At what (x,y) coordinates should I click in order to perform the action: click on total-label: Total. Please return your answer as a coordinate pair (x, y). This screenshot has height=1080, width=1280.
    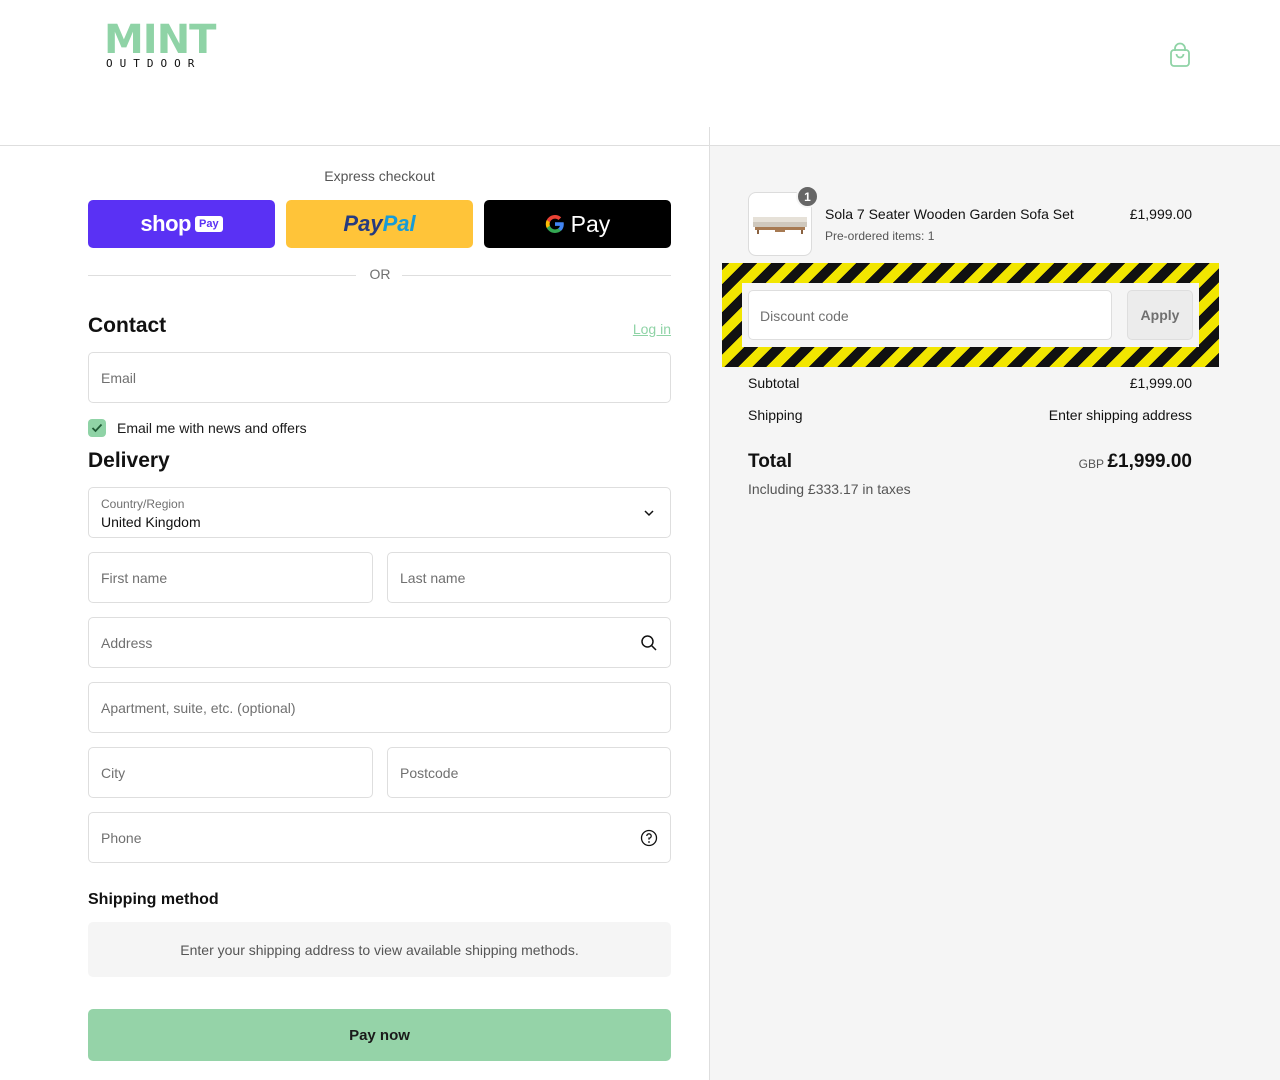
    Looking at the image, I should click on (770, 461).